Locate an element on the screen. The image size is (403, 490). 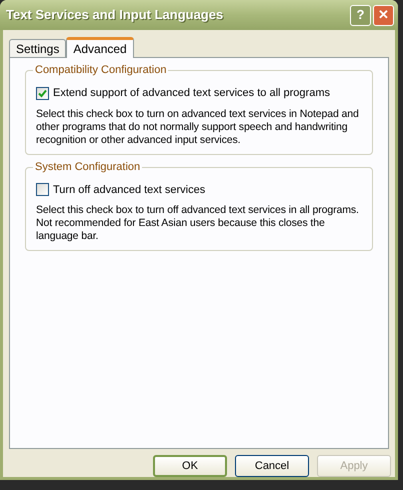
description-text: Select this check box to turn off advanced text services in all programs. Not recommended for East Asian users because this closes the language bar. is located at coordinates (198, 223).